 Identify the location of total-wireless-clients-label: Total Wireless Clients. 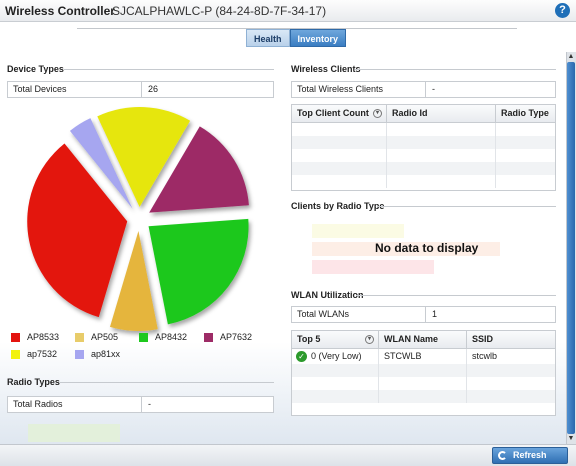
(359, 89).